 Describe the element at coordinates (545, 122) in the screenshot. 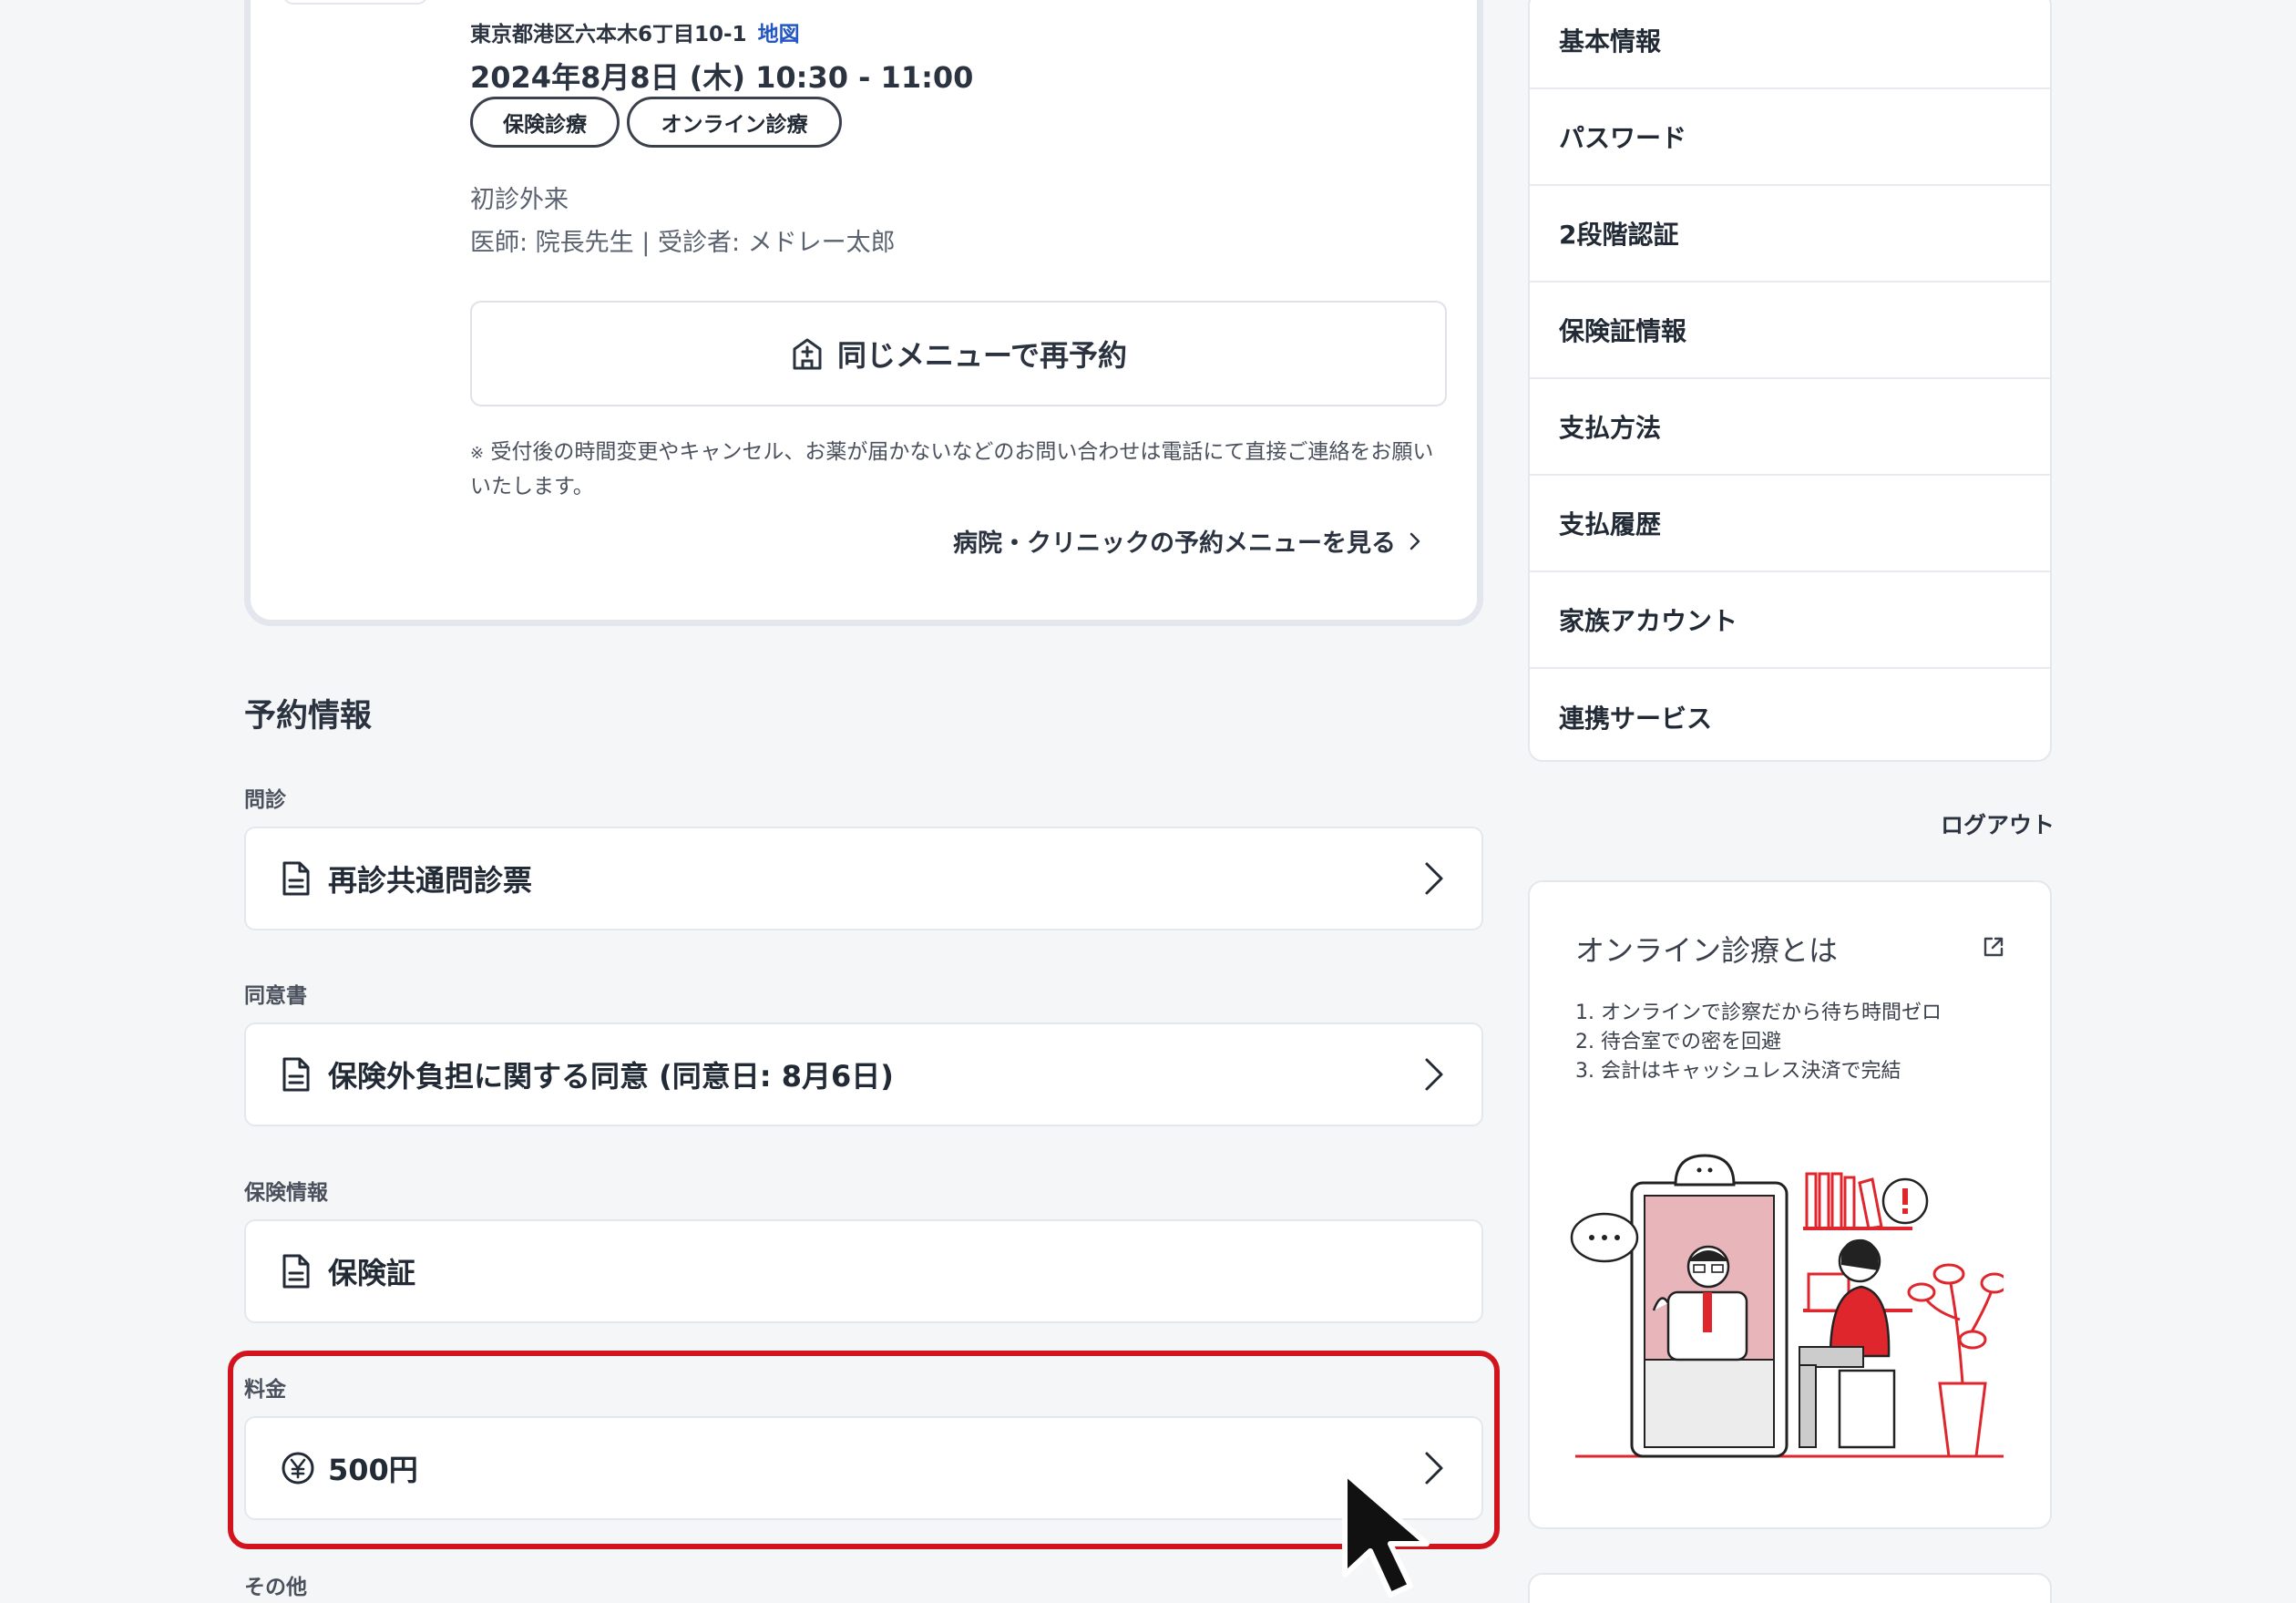

I see `tag-insurance: 保険診療` at that location.